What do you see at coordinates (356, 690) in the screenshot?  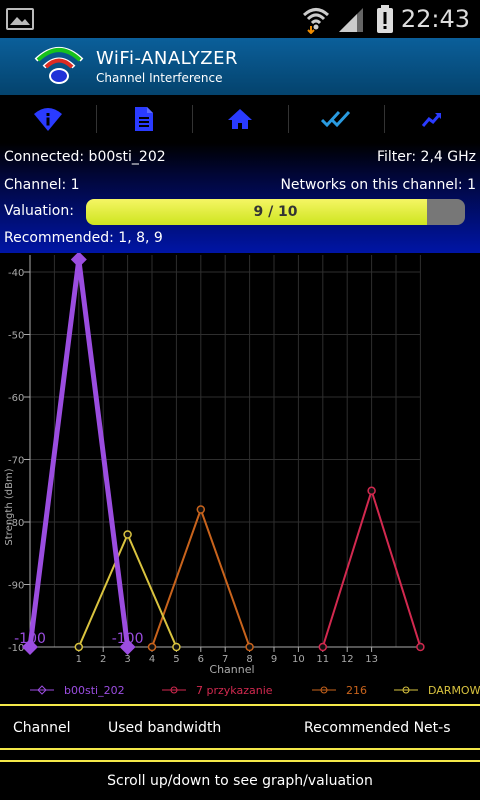 I see `legend-label: 216` at bounding box center [356, 690].